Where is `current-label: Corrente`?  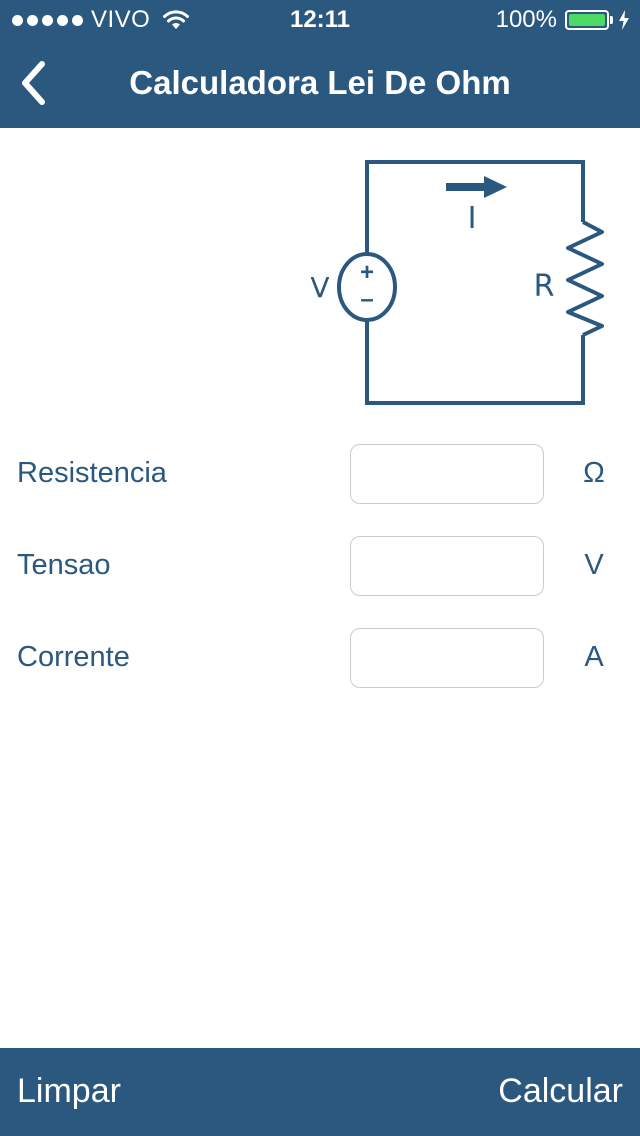 current-label: Corrente is located at coordinates (73, 657).